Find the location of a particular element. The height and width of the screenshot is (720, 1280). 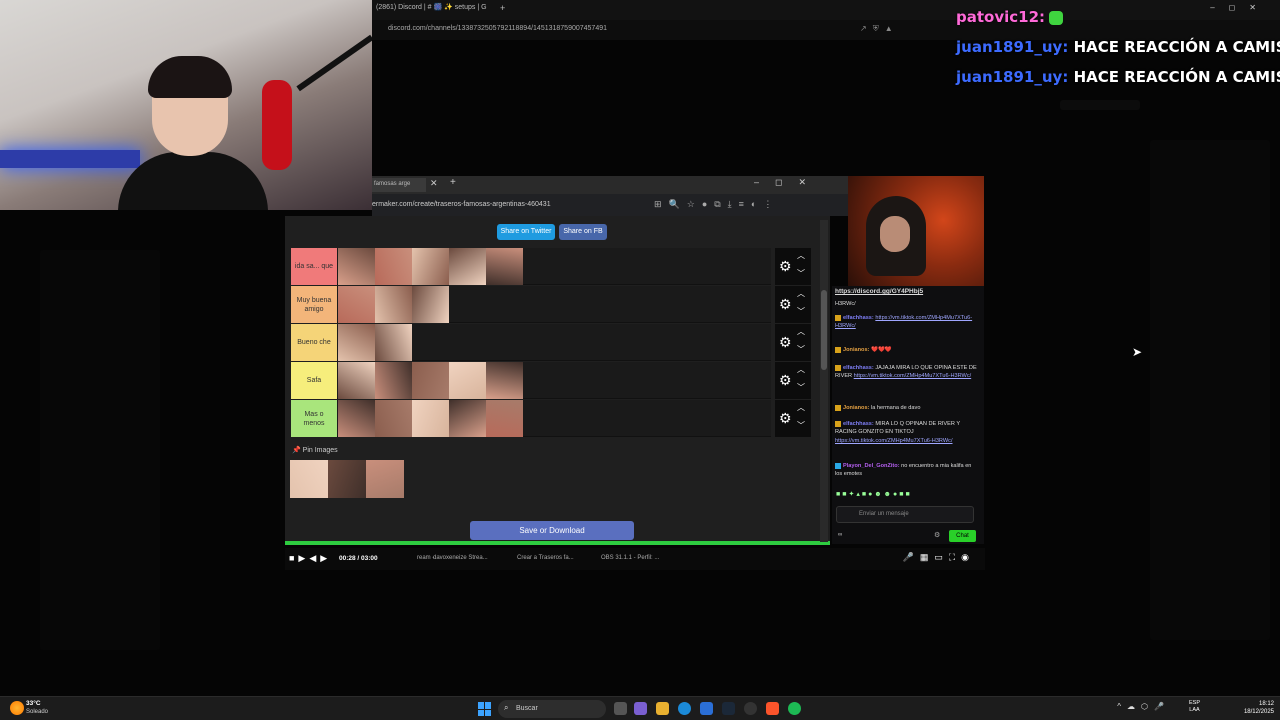

brave-icon is located at coordinates (772, 708).